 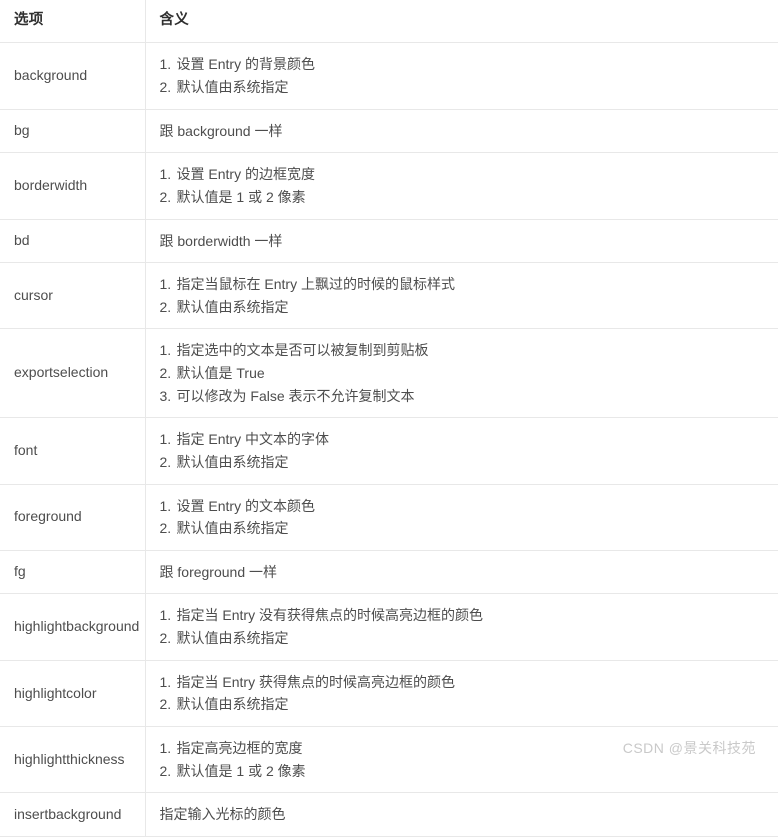 What do you see at coordinates (461, 814) in the screenshot?
I see `option-meaning-cell: 指定输入光标的颜色` at bounding box center [461, 814].